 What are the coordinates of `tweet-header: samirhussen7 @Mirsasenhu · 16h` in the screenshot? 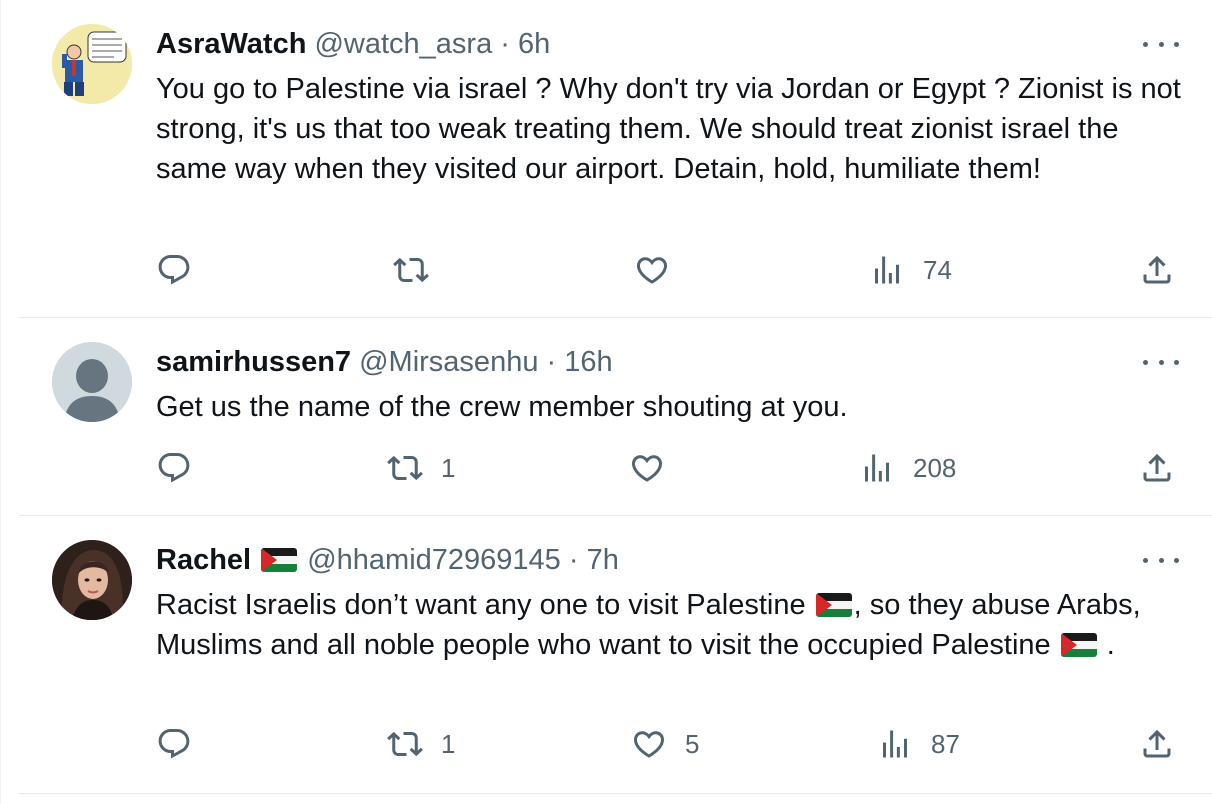 It's located at (664, 362).